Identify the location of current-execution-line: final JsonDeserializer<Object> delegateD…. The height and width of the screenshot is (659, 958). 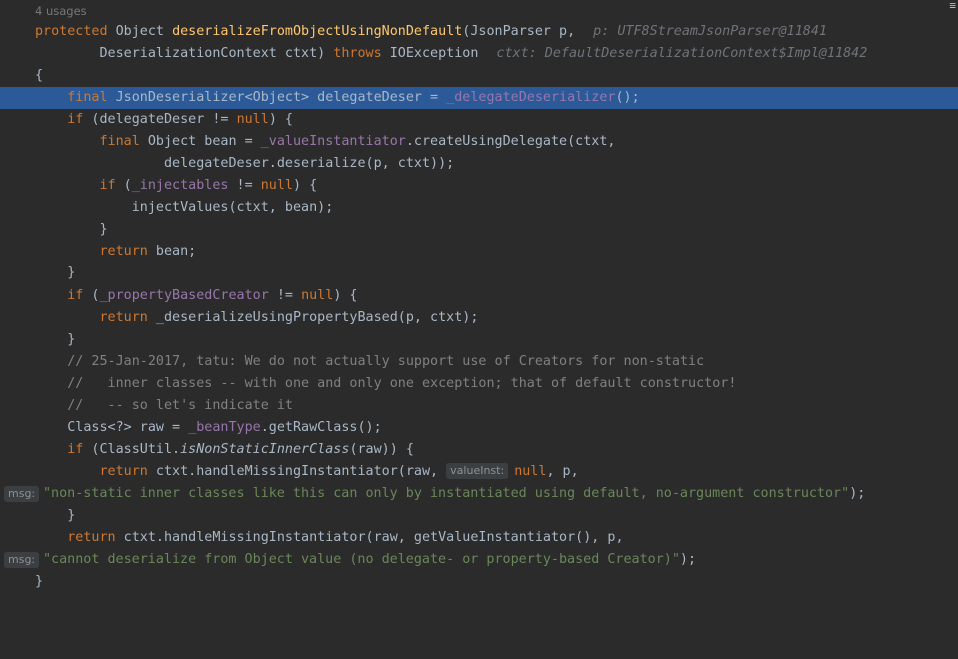
(479, 98).